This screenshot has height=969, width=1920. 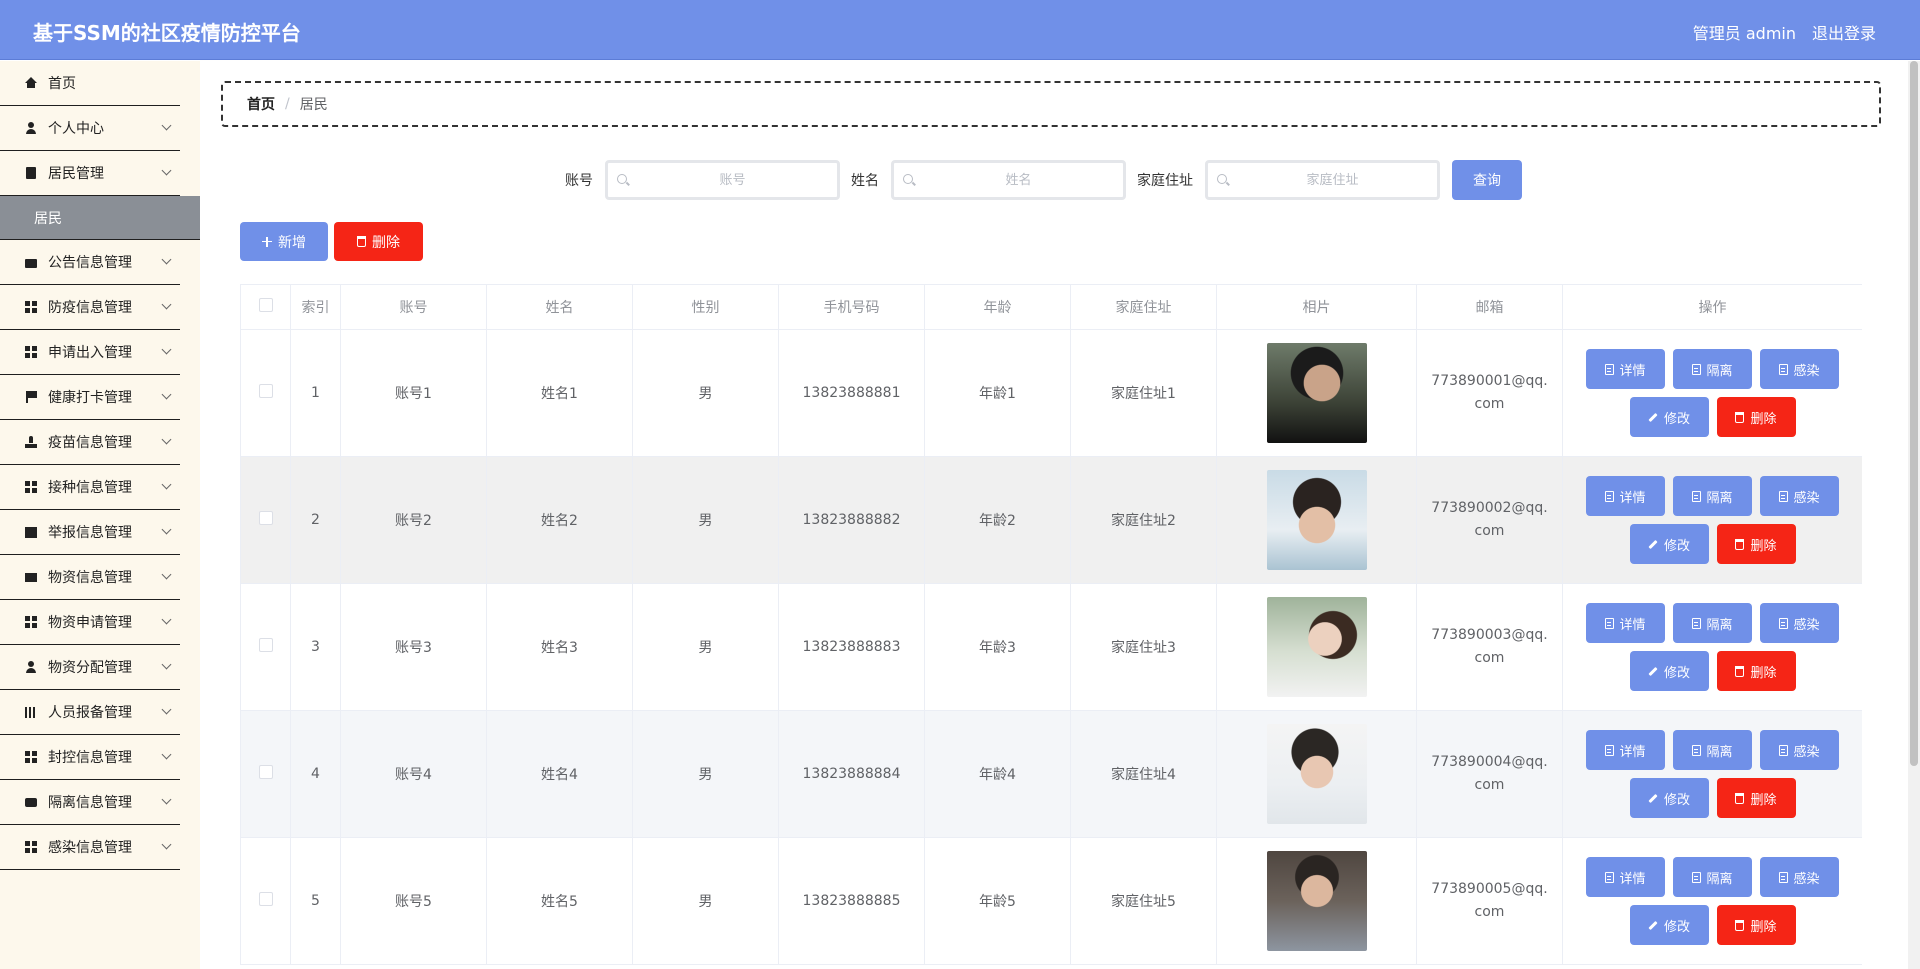 I want to click on cell-address: 家庭住址2, so click(x=1143, y=520).